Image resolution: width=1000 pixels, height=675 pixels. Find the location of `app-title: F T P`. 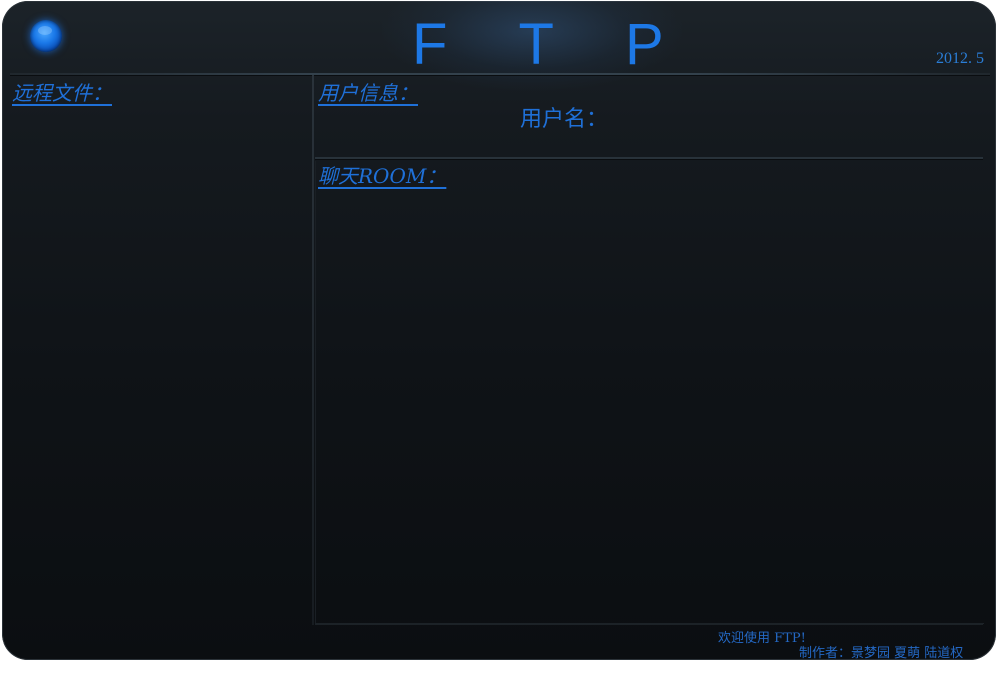

app-title: F T P is located at coordinates (552, 44).